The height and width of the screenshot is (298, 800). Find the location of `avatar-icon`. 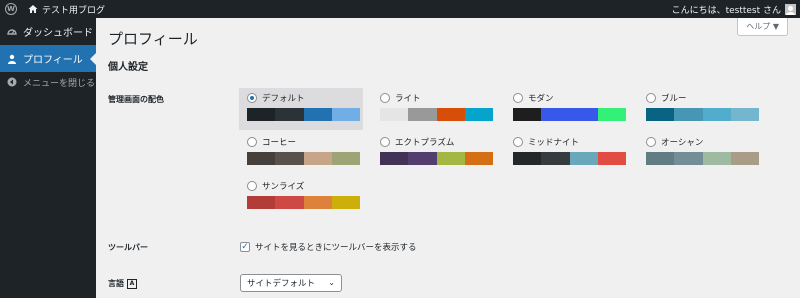

avatar-icon is located at coordinates (790, 9).